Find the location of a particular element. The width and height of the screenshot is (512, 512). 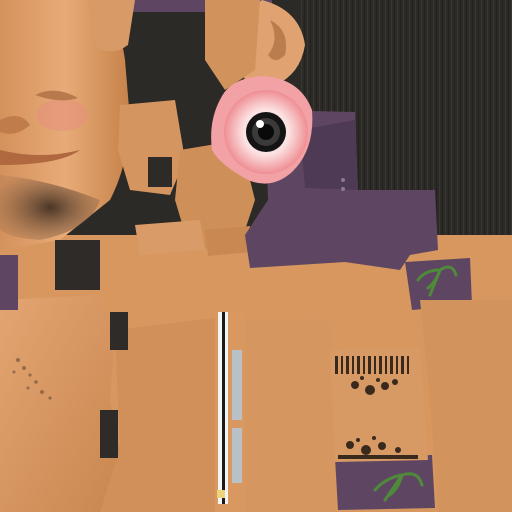

leg-panel is located at coordinates (287, 415).